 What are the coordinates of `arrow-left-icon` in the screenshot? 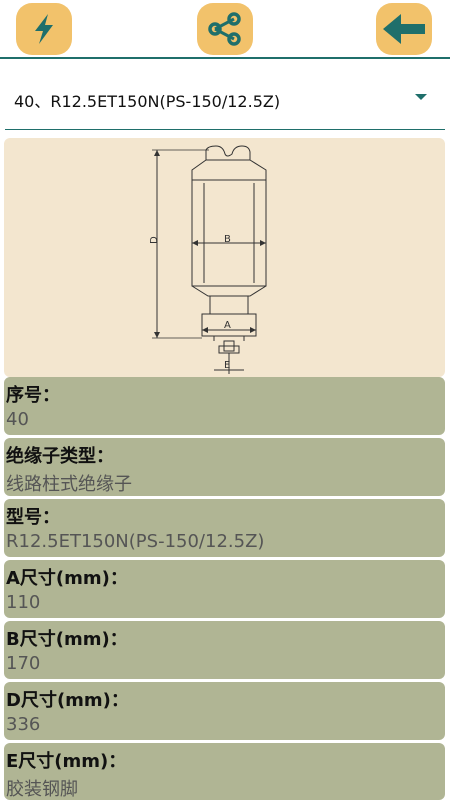 It's located at (404, 29).